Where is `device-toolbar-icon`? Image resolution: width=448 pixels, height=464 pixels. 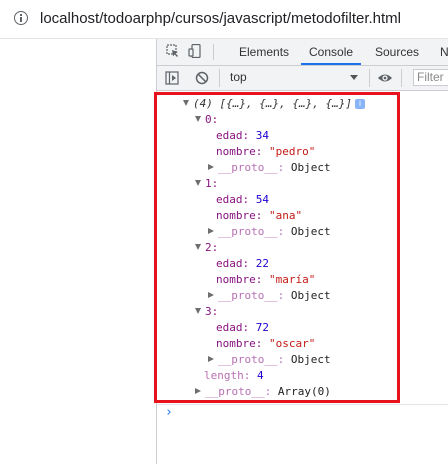
device-toolbar-icon is located at coordinates (195, 51).